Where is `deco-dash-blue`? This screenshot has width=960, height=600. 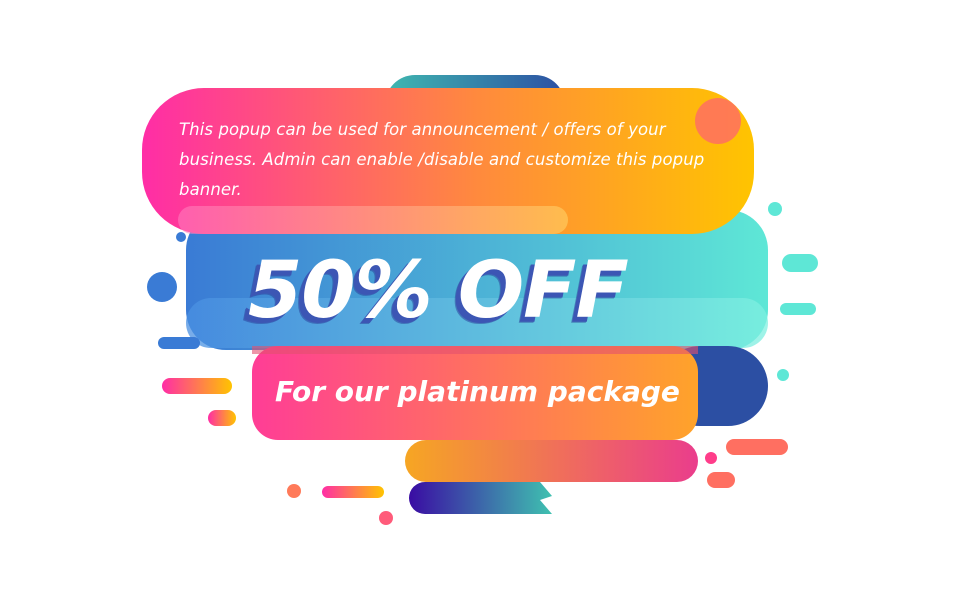
deco-dash-blue is located at coordinates (179, 343).